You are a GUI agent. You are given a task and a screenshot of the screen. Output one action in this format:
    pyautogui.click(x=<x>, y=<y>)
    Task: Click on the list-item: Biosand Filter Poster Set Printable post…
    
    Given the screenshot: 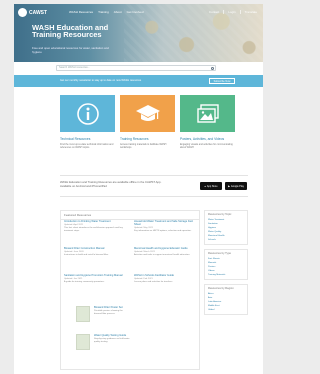 What is the action you would take?
    pyautogui.click(x=112, y=311)
    